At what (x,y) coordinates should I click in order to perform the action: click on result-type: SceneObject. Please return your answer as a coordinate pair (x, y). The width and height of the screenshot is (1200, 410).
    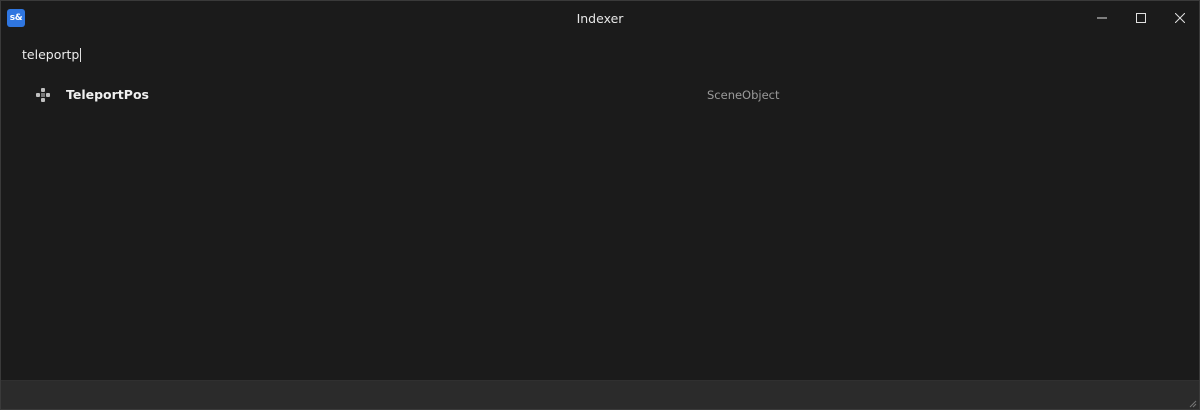
    Looking at the image, I should click on (743, 95).